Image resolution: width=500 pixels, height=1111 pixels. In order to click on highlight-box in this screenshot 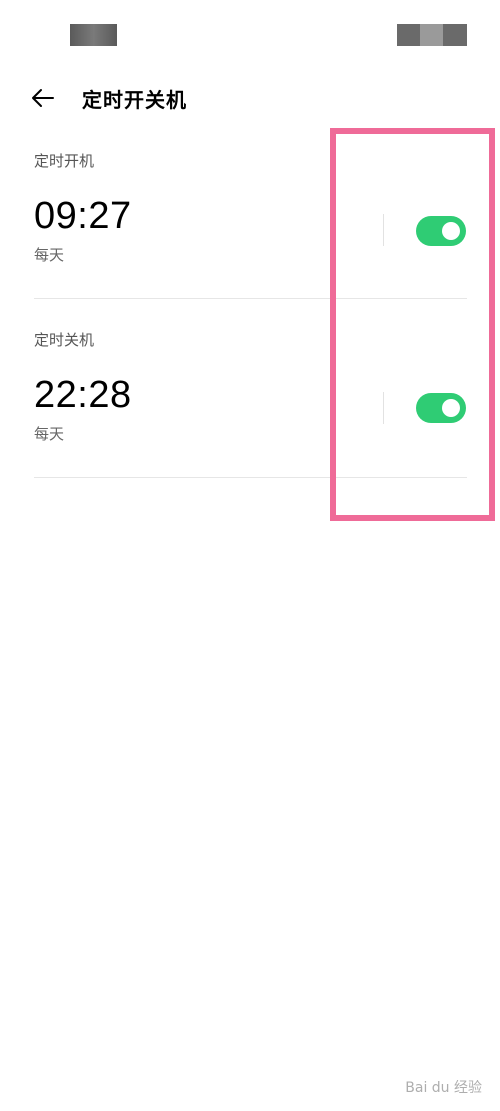, I will do `click(412, 324)`.